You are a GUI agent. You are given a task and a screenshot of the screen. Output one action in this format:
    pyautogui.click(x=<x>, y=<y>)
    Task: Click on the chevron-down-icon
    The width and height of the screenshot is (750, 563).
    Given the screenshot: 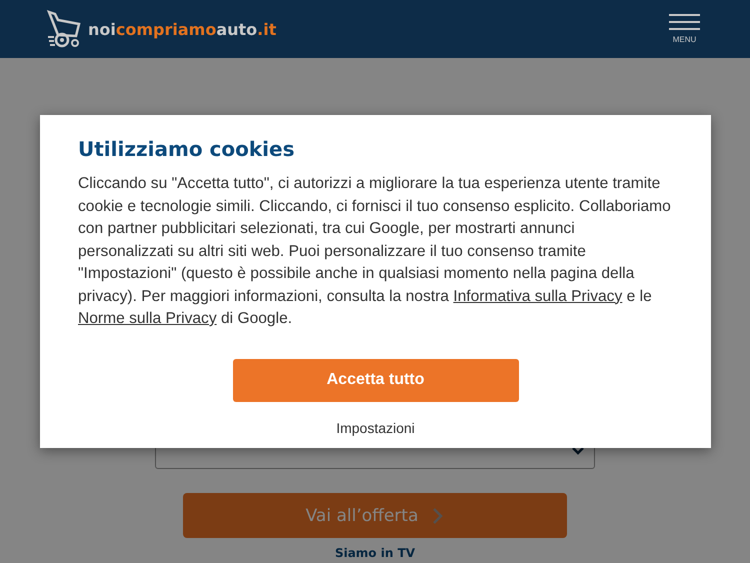 What is the action you would take?
    pyautogui.click(x=578, y=450)
    